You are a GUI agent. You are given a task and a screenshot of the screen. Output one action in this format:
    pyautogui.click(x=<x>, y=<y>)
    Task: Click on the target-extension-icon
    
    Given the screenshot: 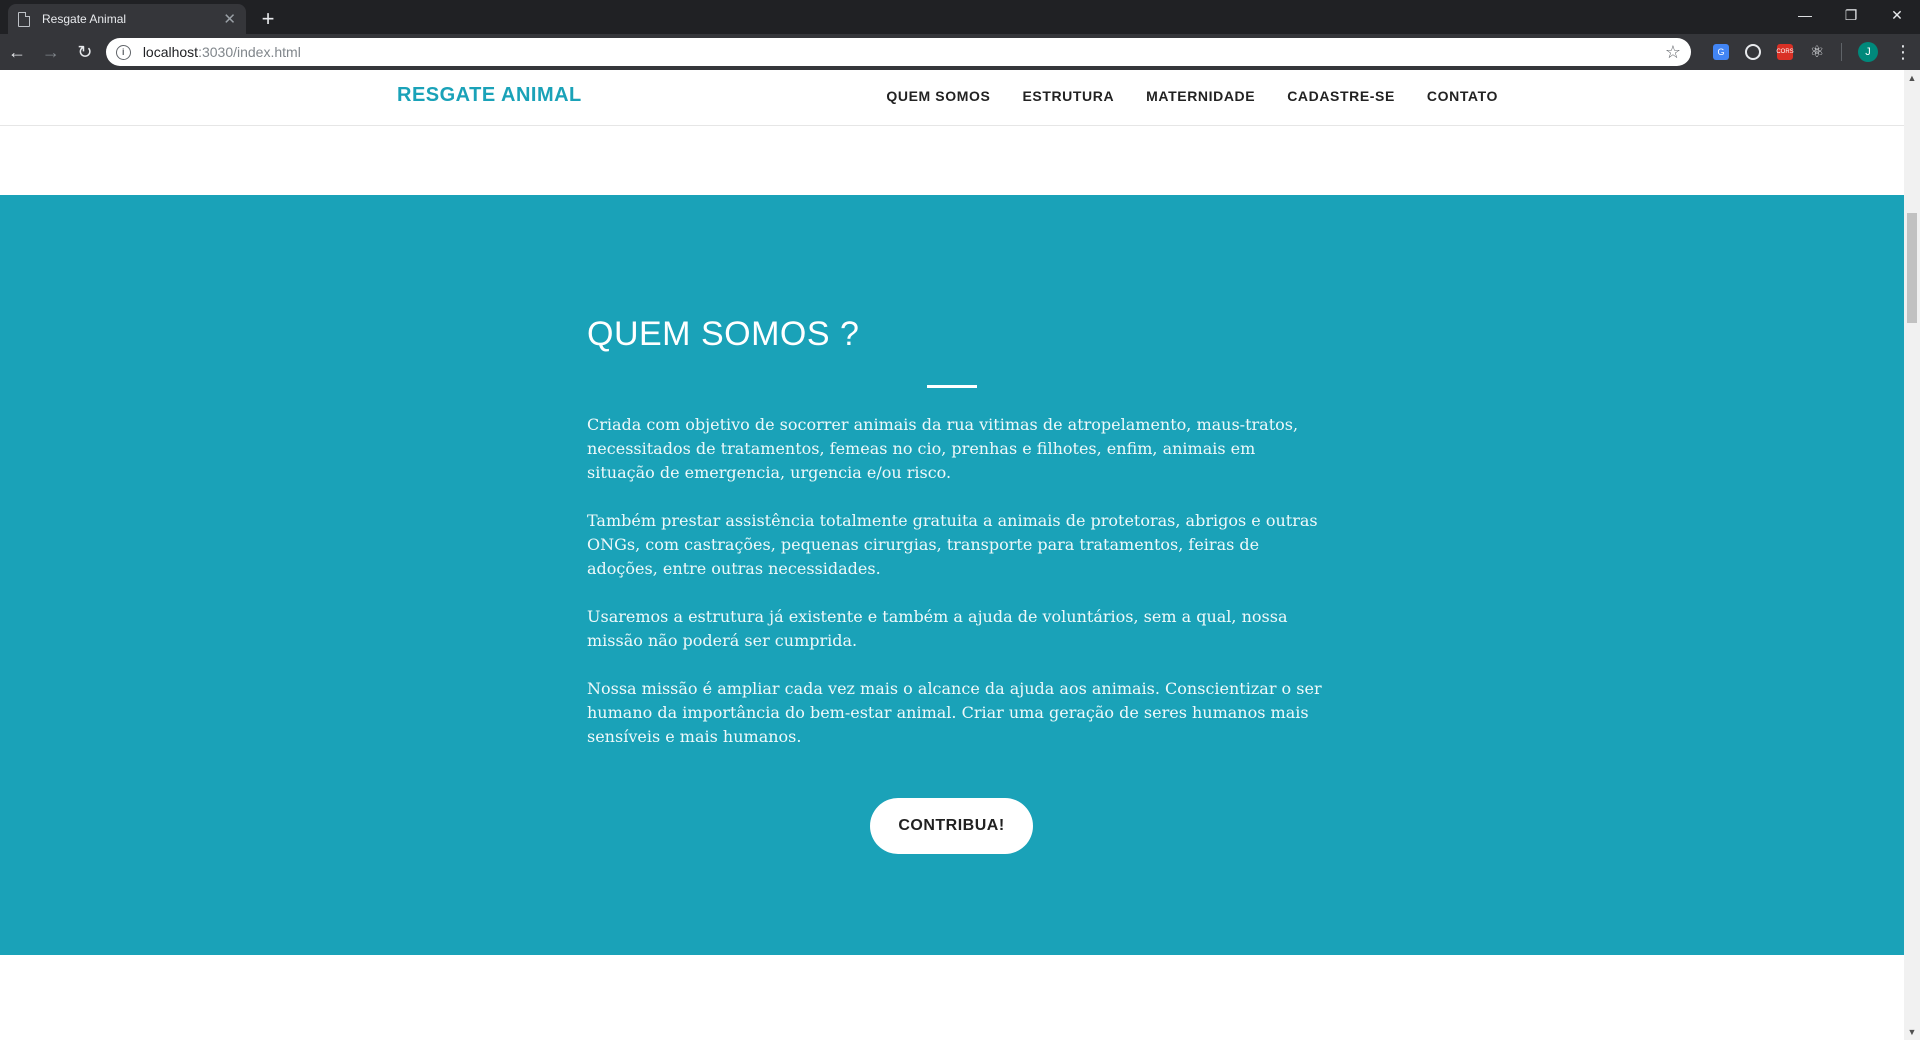 What is the action you would take?
    pyautogui.click(x=1753, y=52)
    